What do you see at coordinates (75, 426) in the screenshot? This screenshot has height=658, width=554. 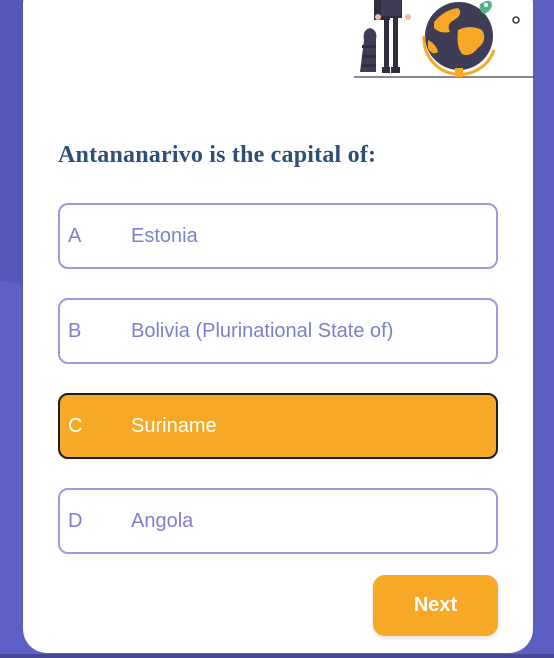 I see `option-letter: C` at bounding box center [75, 426].